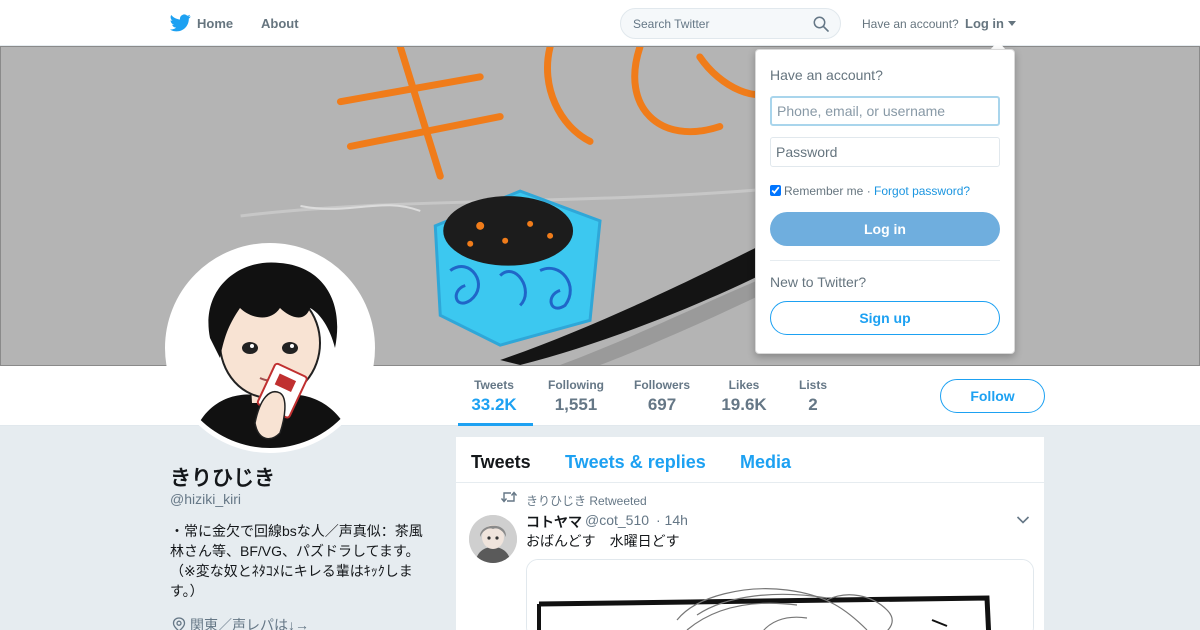 Image resolution: width=1200 pixels, height=630 pixels. I want to click on tweet-media-sketch, so click(780, 595).